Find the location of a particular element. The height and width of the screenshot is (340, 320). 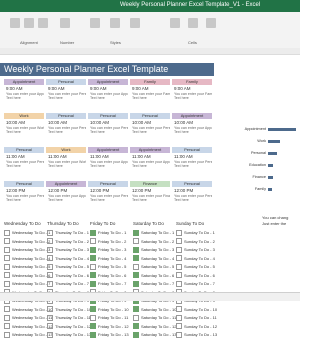

todo-item: Thursday To Do - 6 is located at coordinates (69, 276).